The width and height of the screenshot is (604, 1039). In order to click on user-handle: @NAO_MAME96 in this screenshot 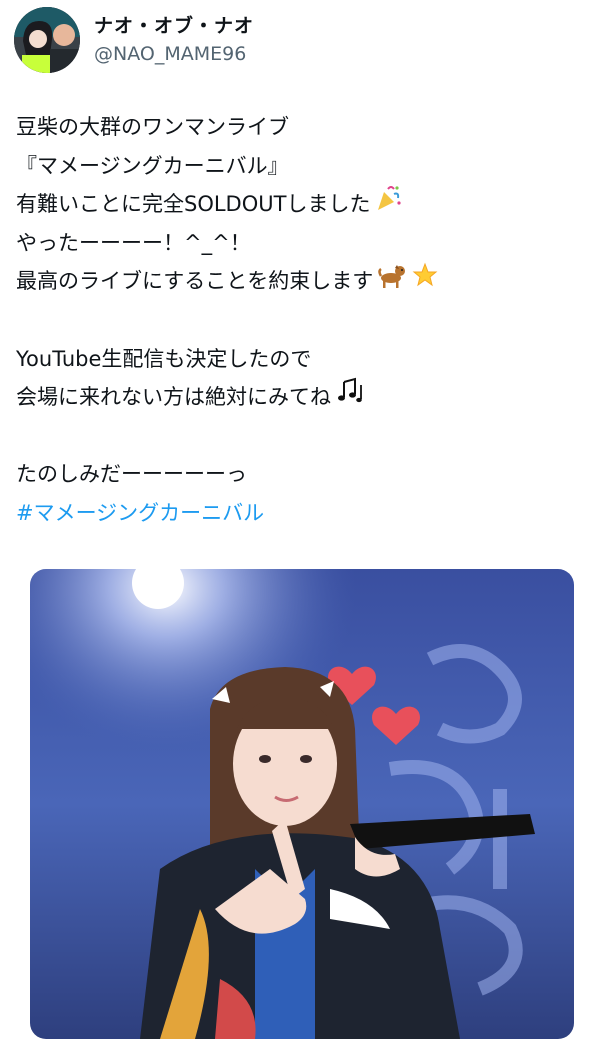, I will do `click(174, 54)`.